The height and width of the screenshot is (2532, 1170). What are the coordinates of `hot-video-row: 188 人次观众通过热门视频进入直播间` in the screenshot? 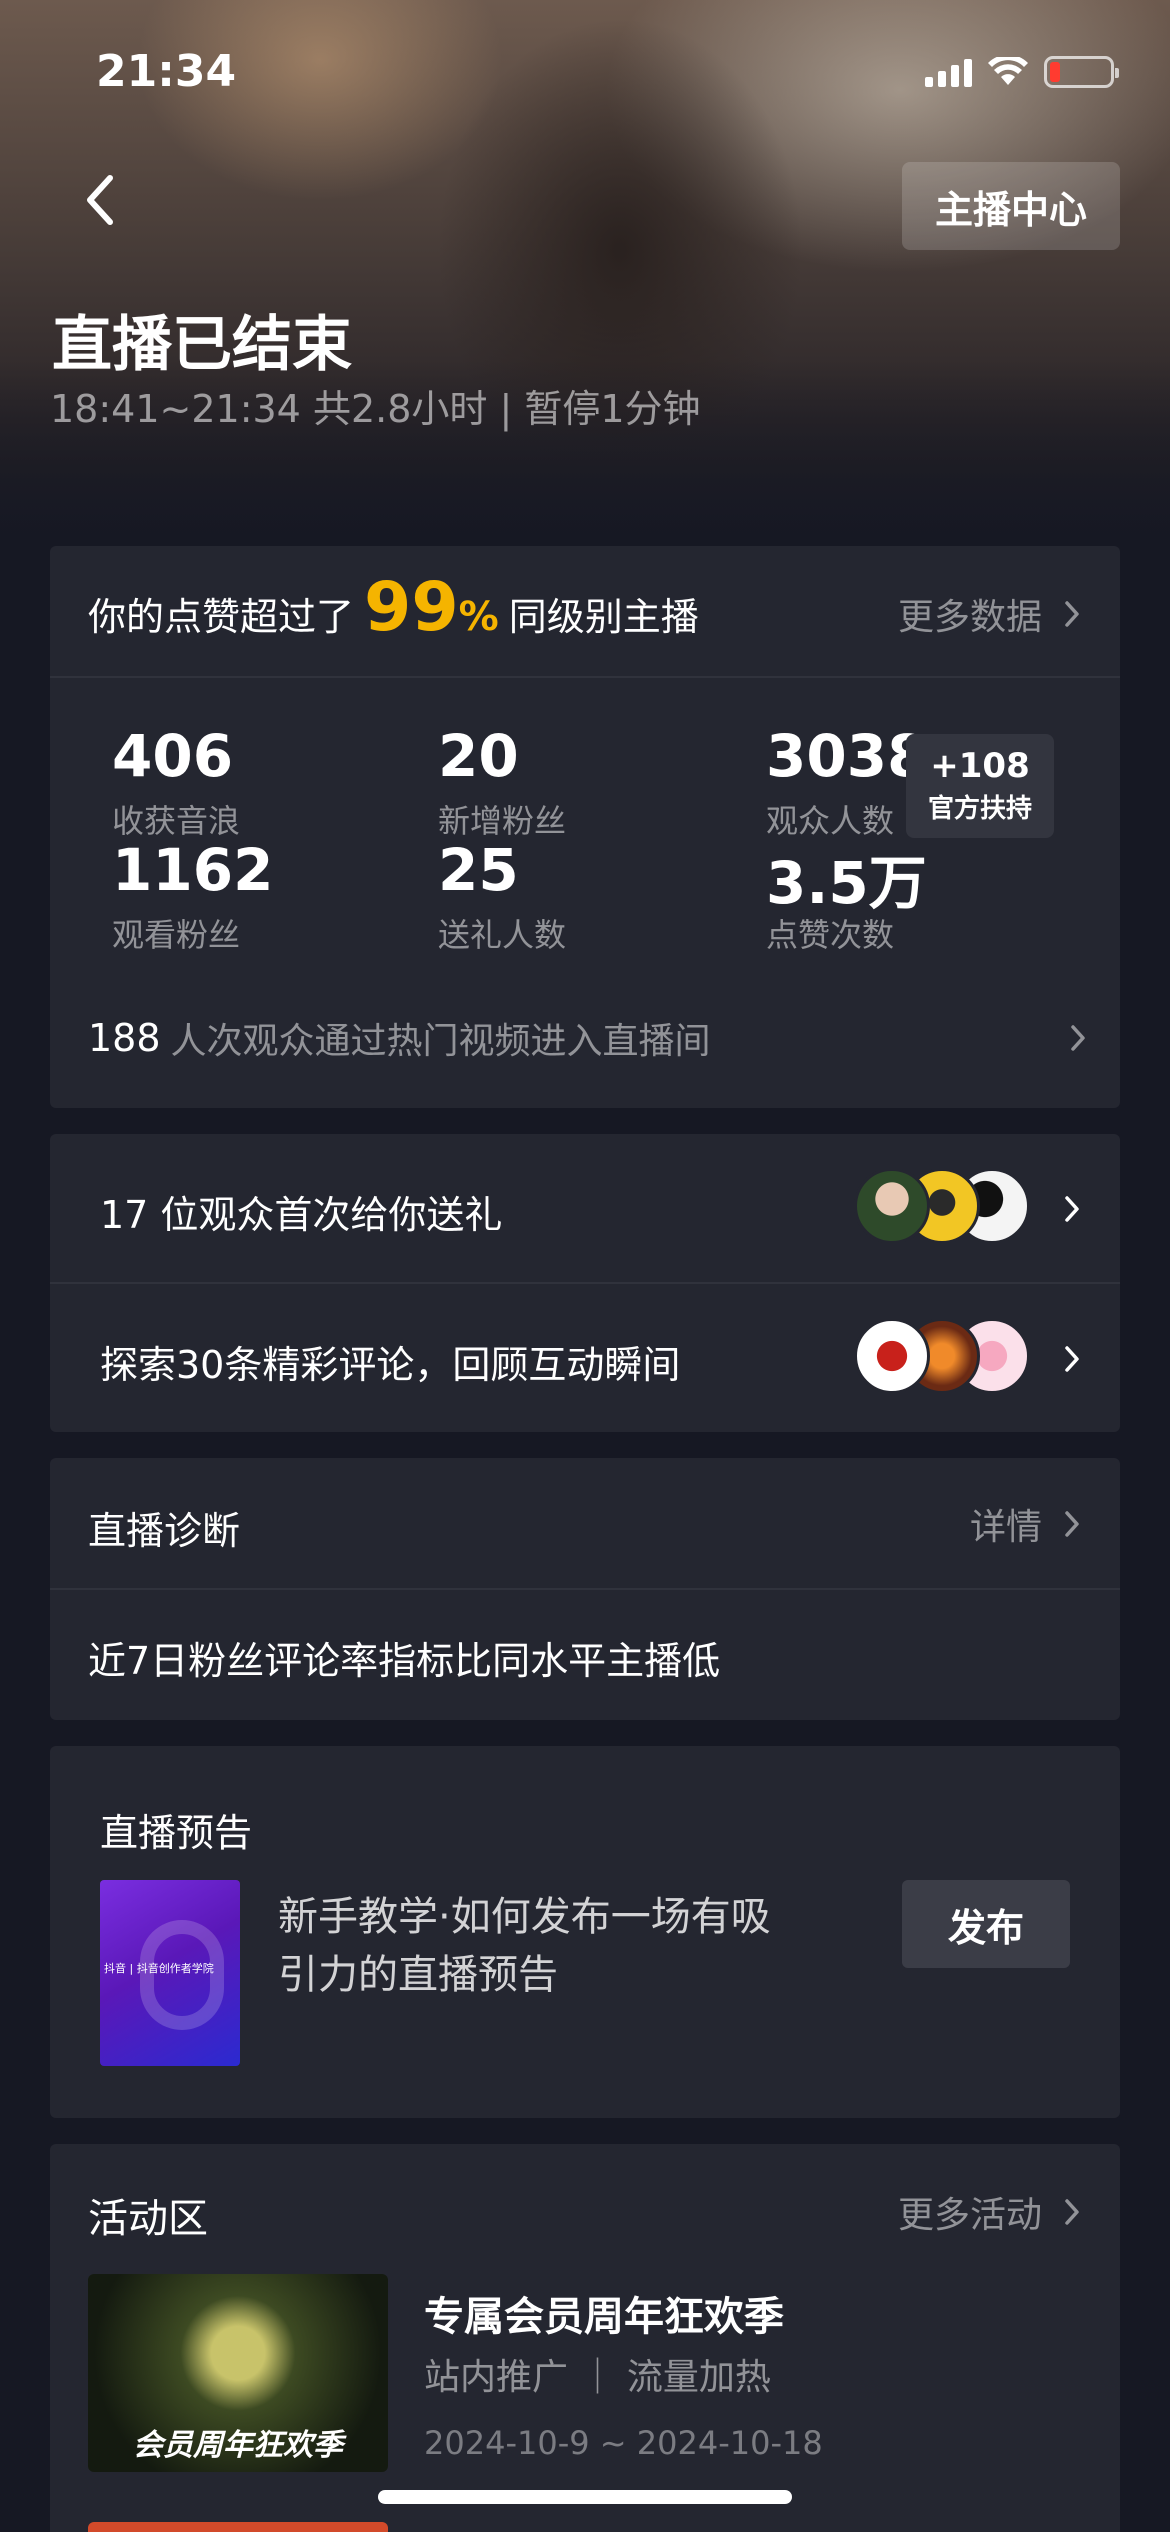 It's located at (588, 1038).